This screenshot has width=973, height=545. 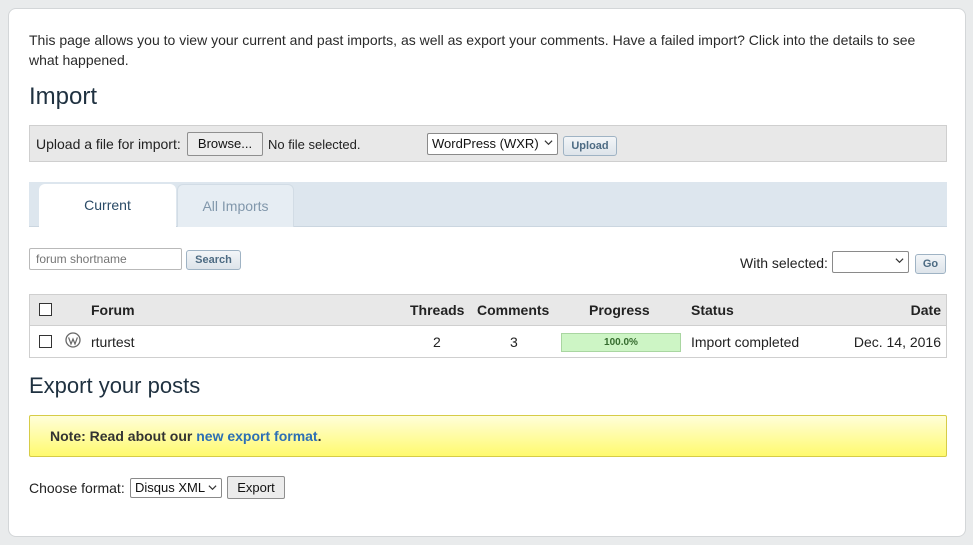 What do you see at coordinates (925, 310) in the screenshot?
I see `header-date: Date` at bounding box center [925, 310].